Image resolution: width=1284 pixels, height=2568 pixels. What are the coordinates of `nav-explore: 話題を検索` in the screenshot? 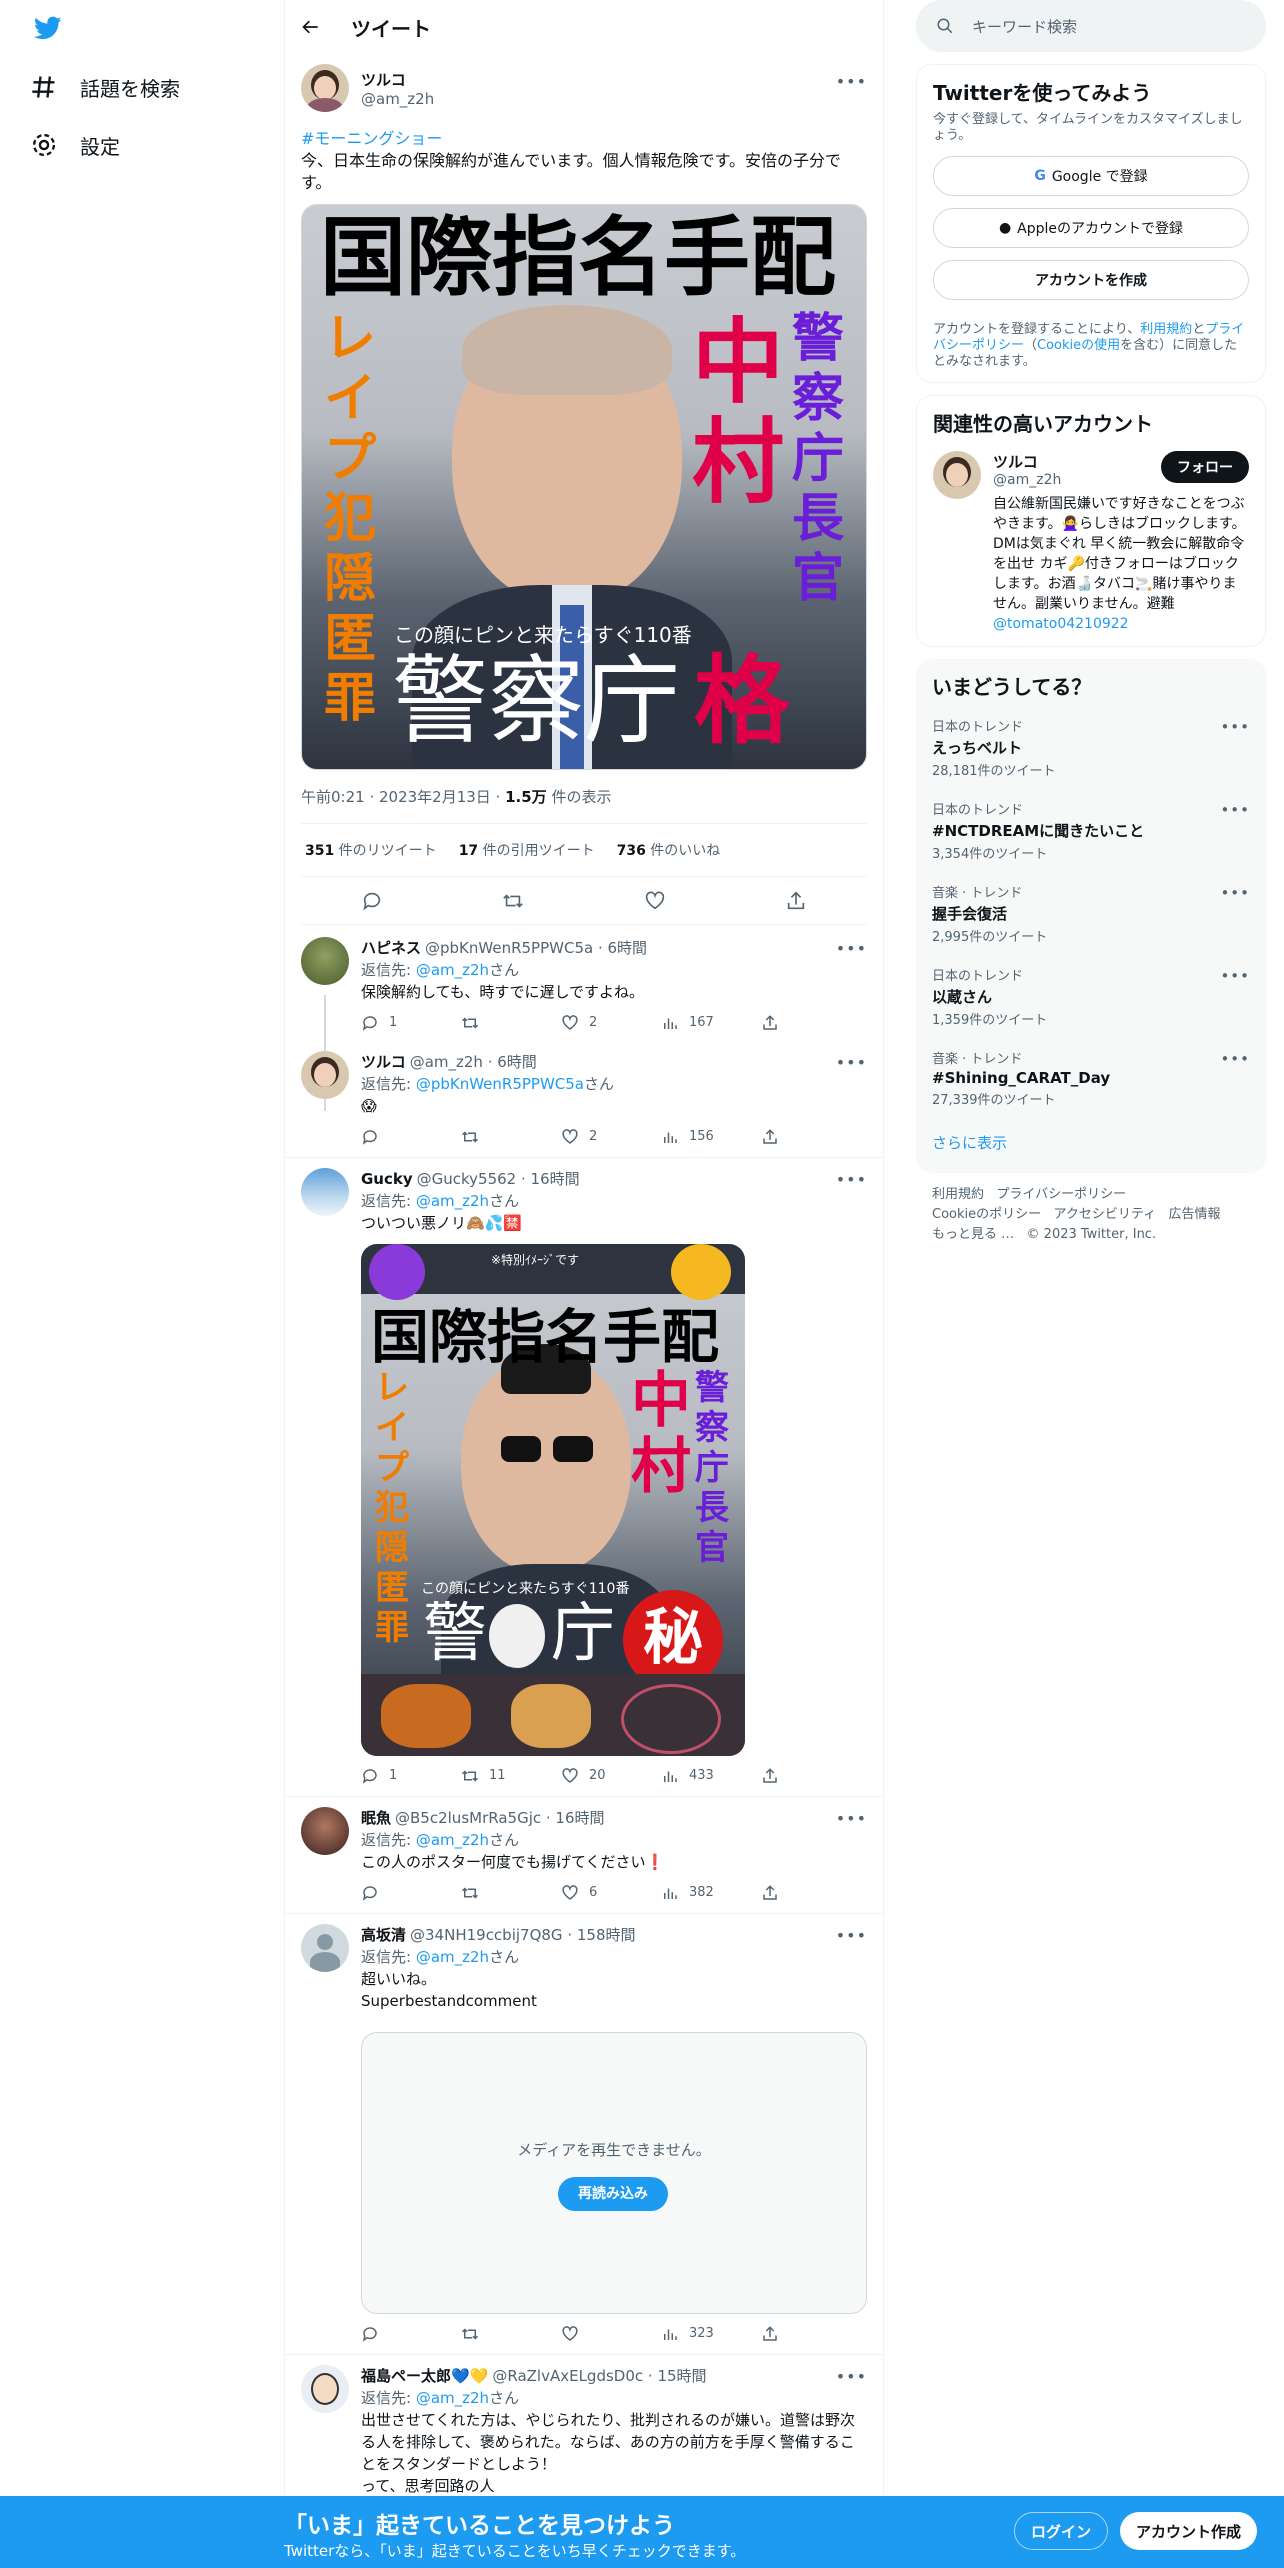 It's located at (105, 87).